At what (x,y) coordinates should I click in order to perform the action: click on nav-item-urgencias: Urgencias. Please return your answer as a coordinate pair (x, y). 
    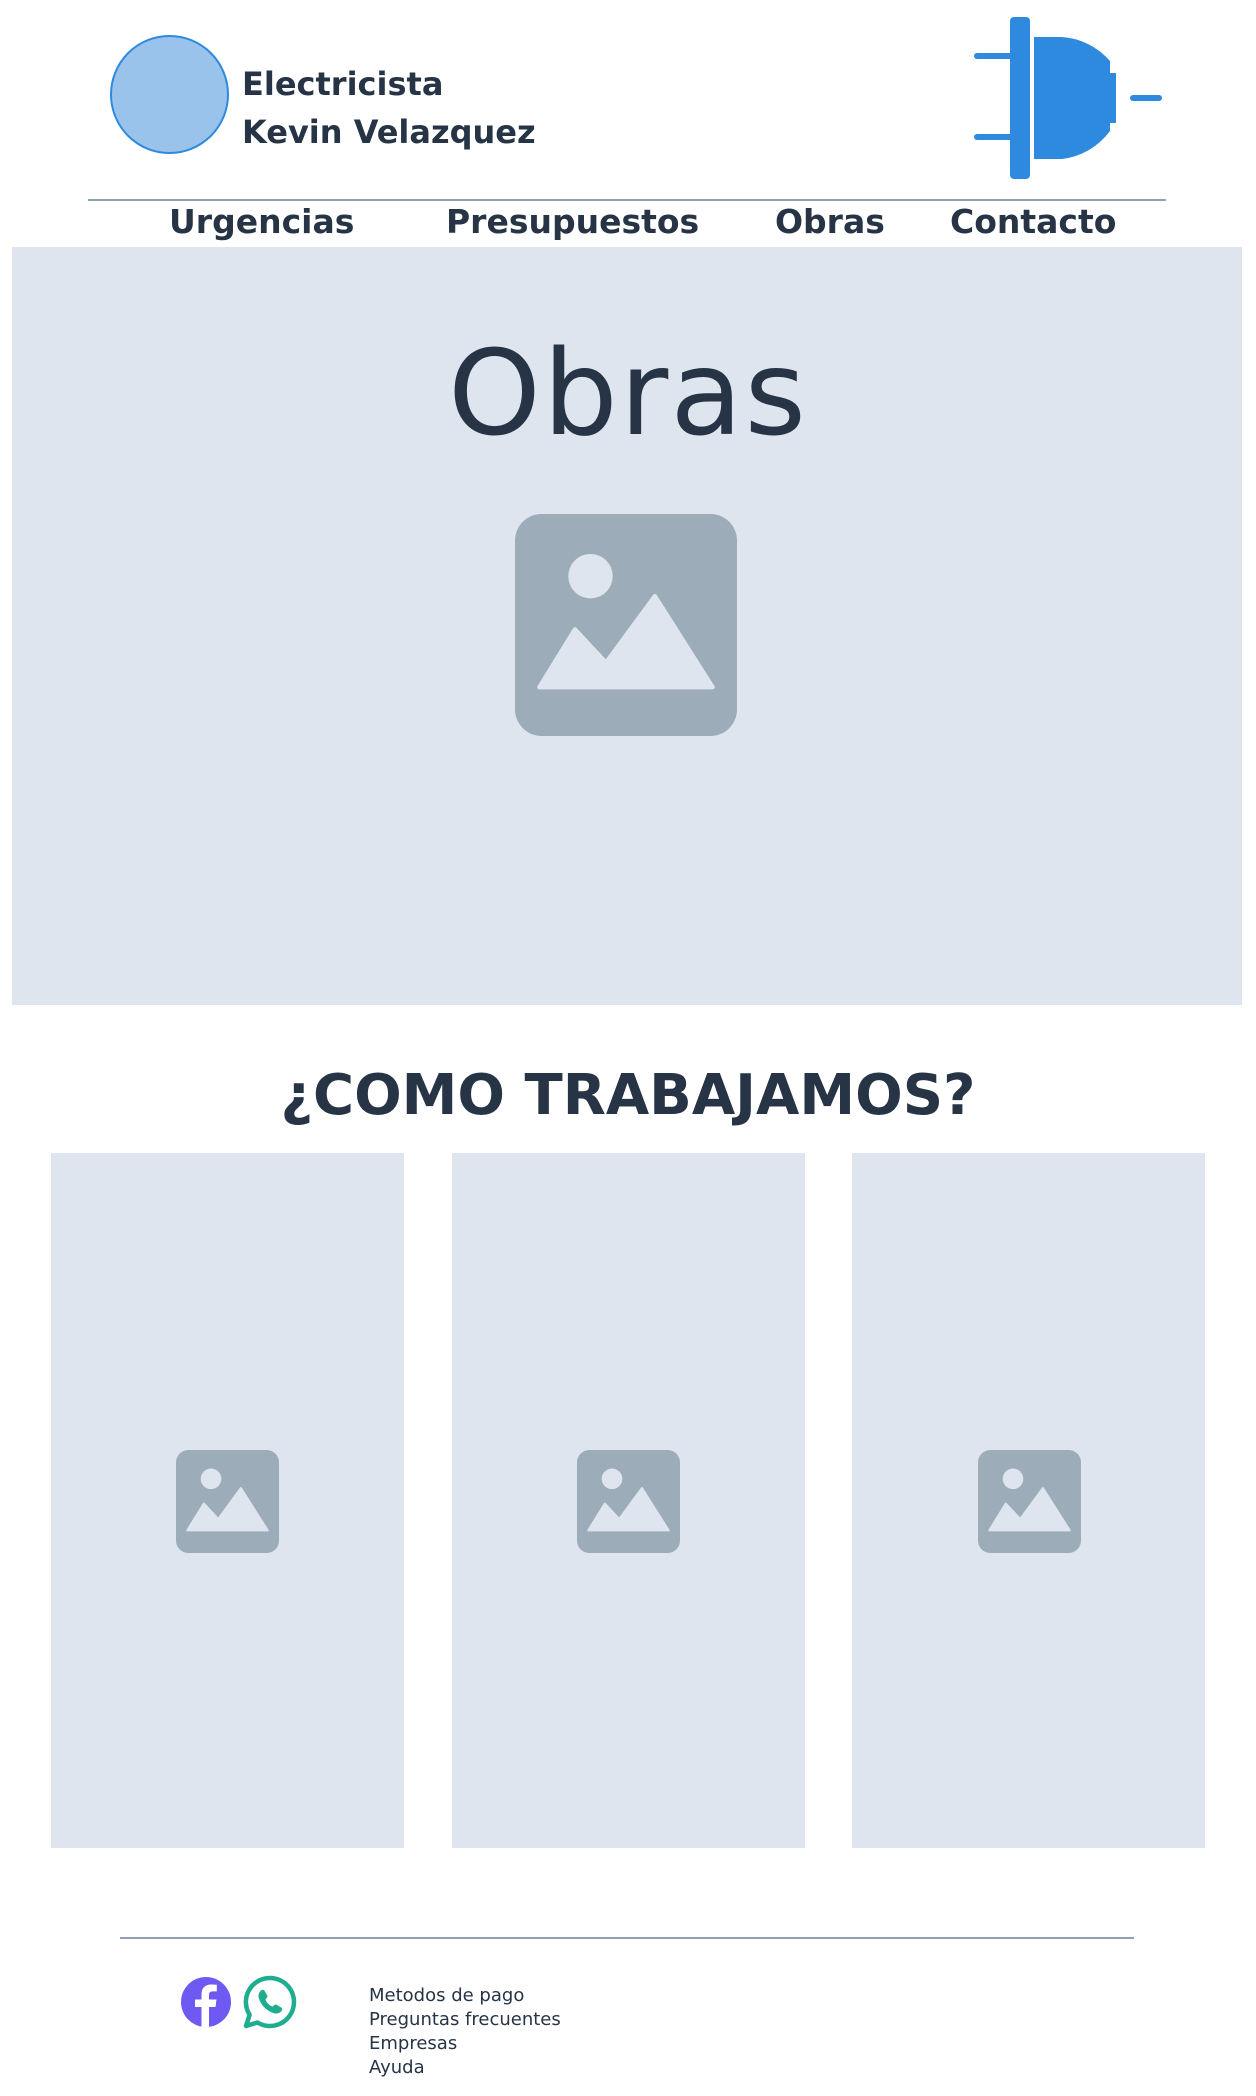
    Looking at the image, I should click on (261, 222).